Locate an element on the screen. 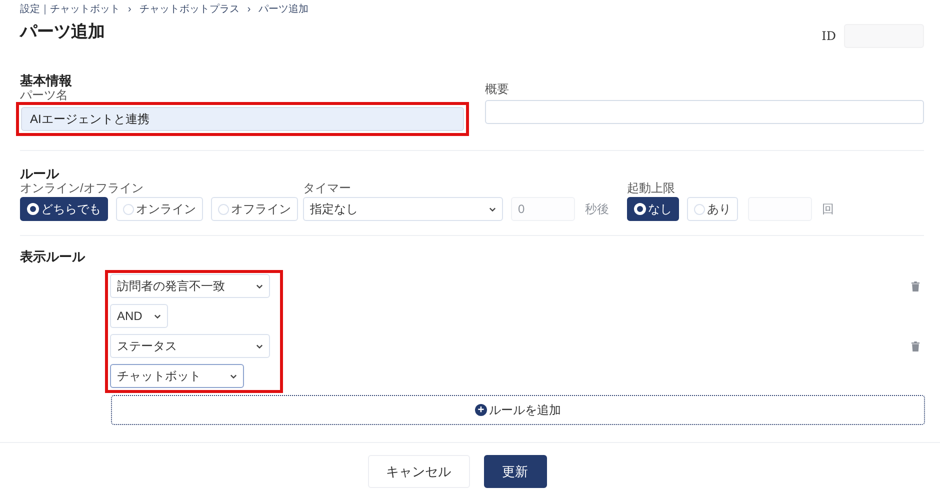  field-label: 概要 is located at coordinates (497, 89).